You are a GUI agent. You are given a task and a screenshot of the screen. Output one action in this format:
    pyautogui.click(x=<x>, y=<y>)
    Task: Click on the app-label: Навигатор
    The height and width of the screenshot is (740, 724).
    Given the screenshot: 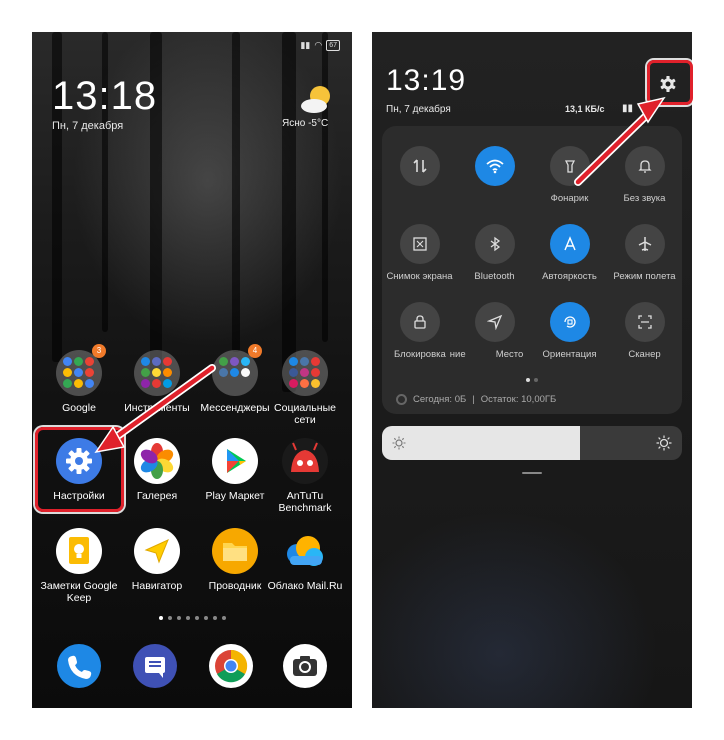 What is the action you would take?
    pyautogui.click(x=157, y=586)
    